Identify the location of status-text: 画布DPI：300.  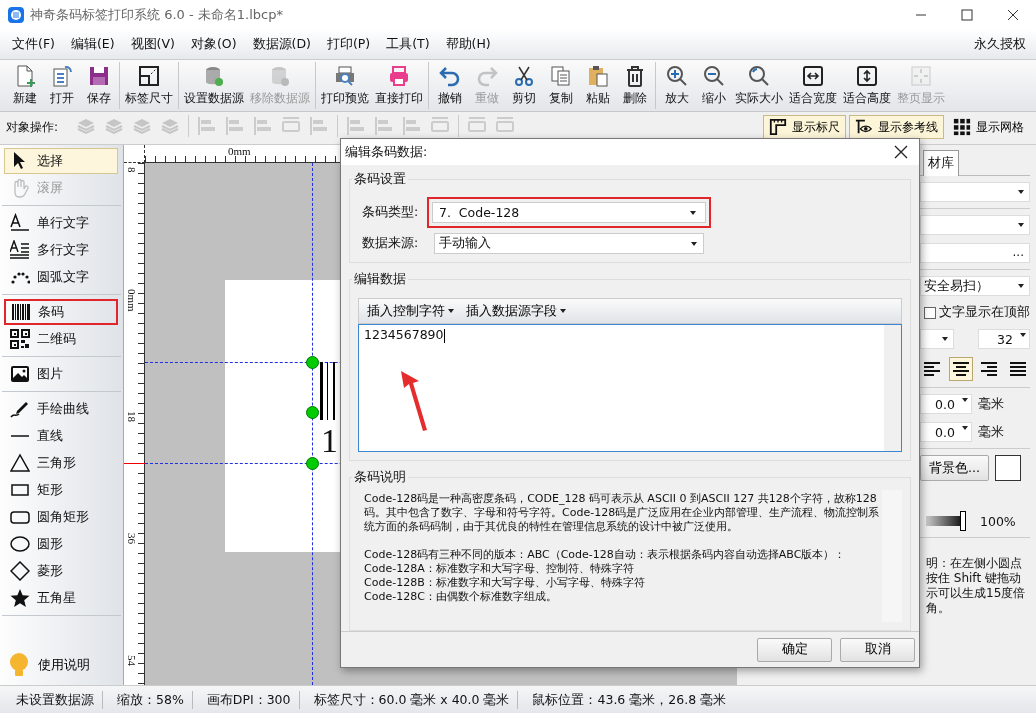
(249, 699).